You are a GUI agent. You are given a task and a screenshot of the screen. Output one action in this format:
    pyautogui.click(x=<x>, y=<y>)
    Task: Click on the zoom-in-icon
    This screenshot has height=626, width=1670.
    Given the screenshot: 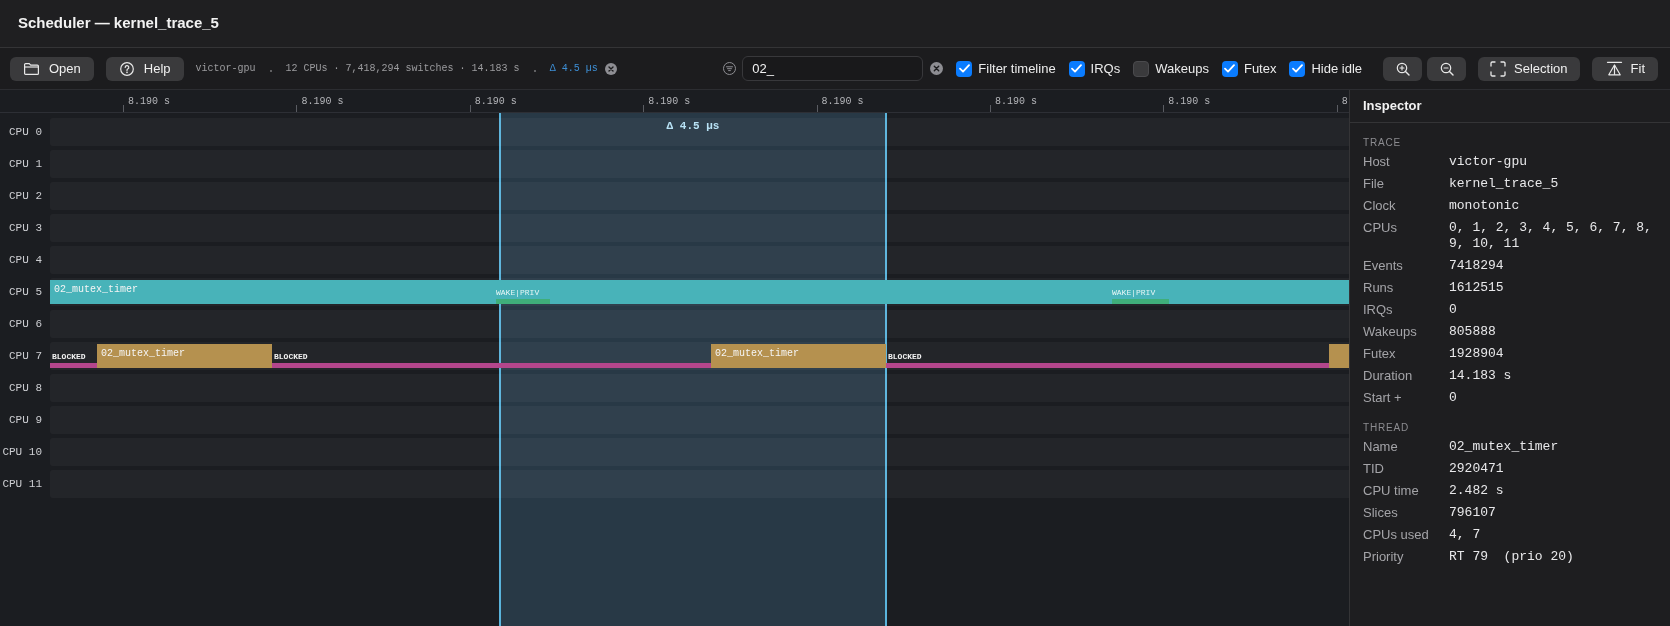 What is the action you would take?
    pyautogui.click(x=1402, y=68)
    